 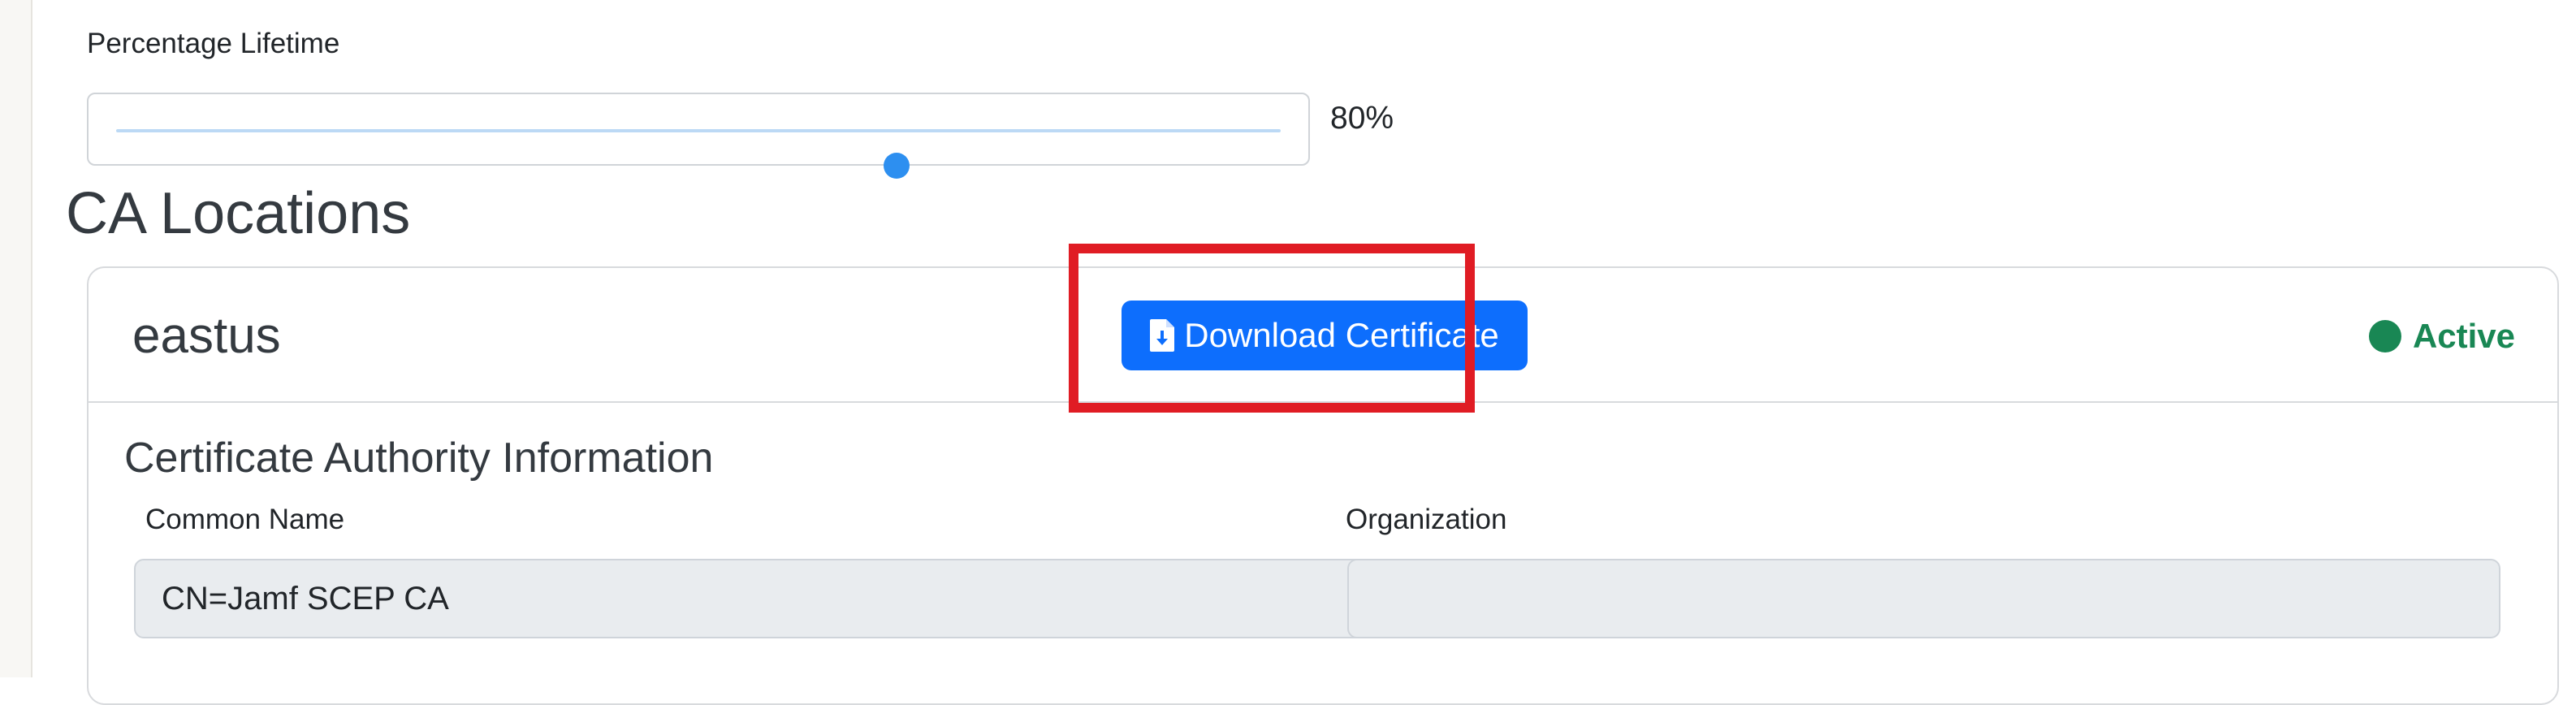 What do you see at coordinates (2463, 336) in the screenshot?
I see `status-text: Active` at bounding box center [2463, 336].